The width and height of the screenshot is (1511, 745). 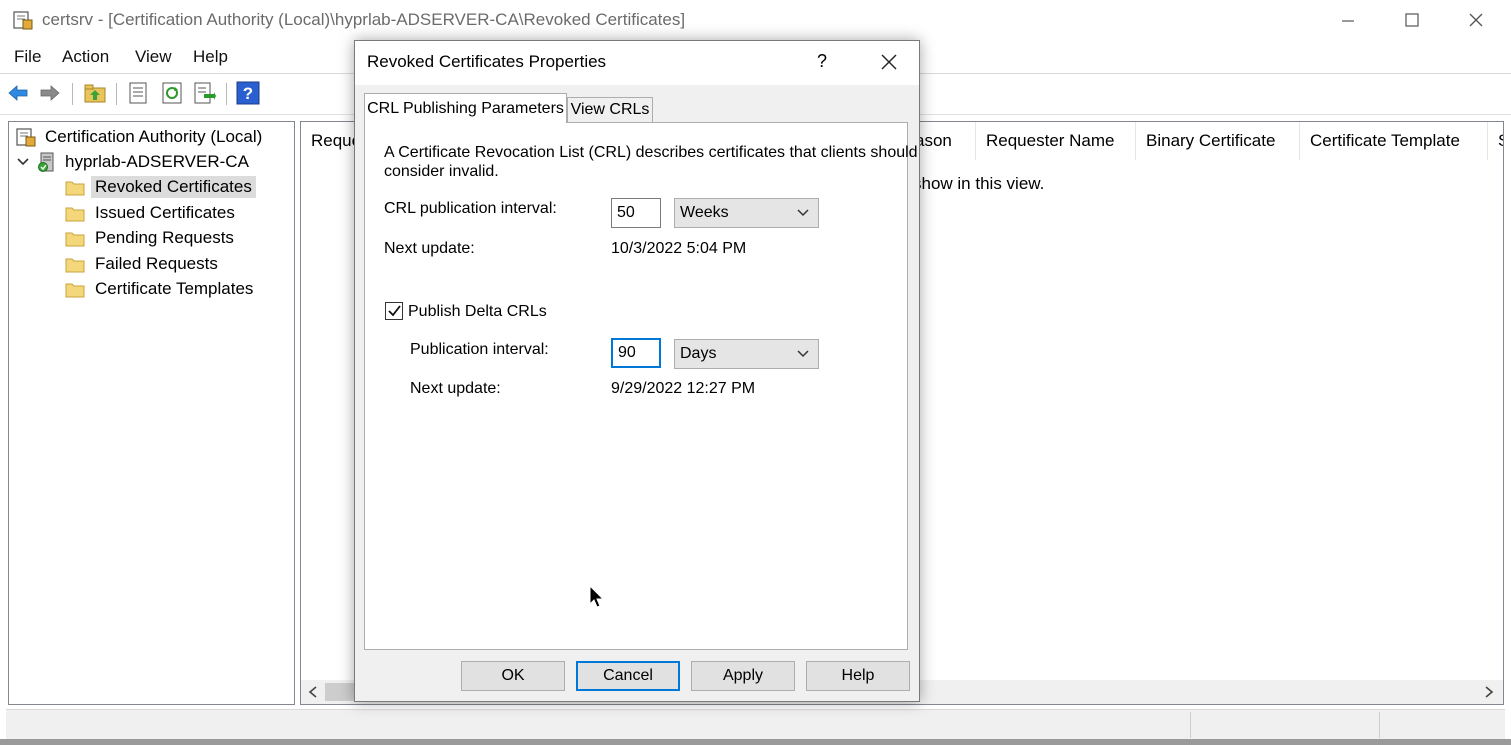 I want to click on tree-folder-label: Failed Requests, so click(x=156, y=263).